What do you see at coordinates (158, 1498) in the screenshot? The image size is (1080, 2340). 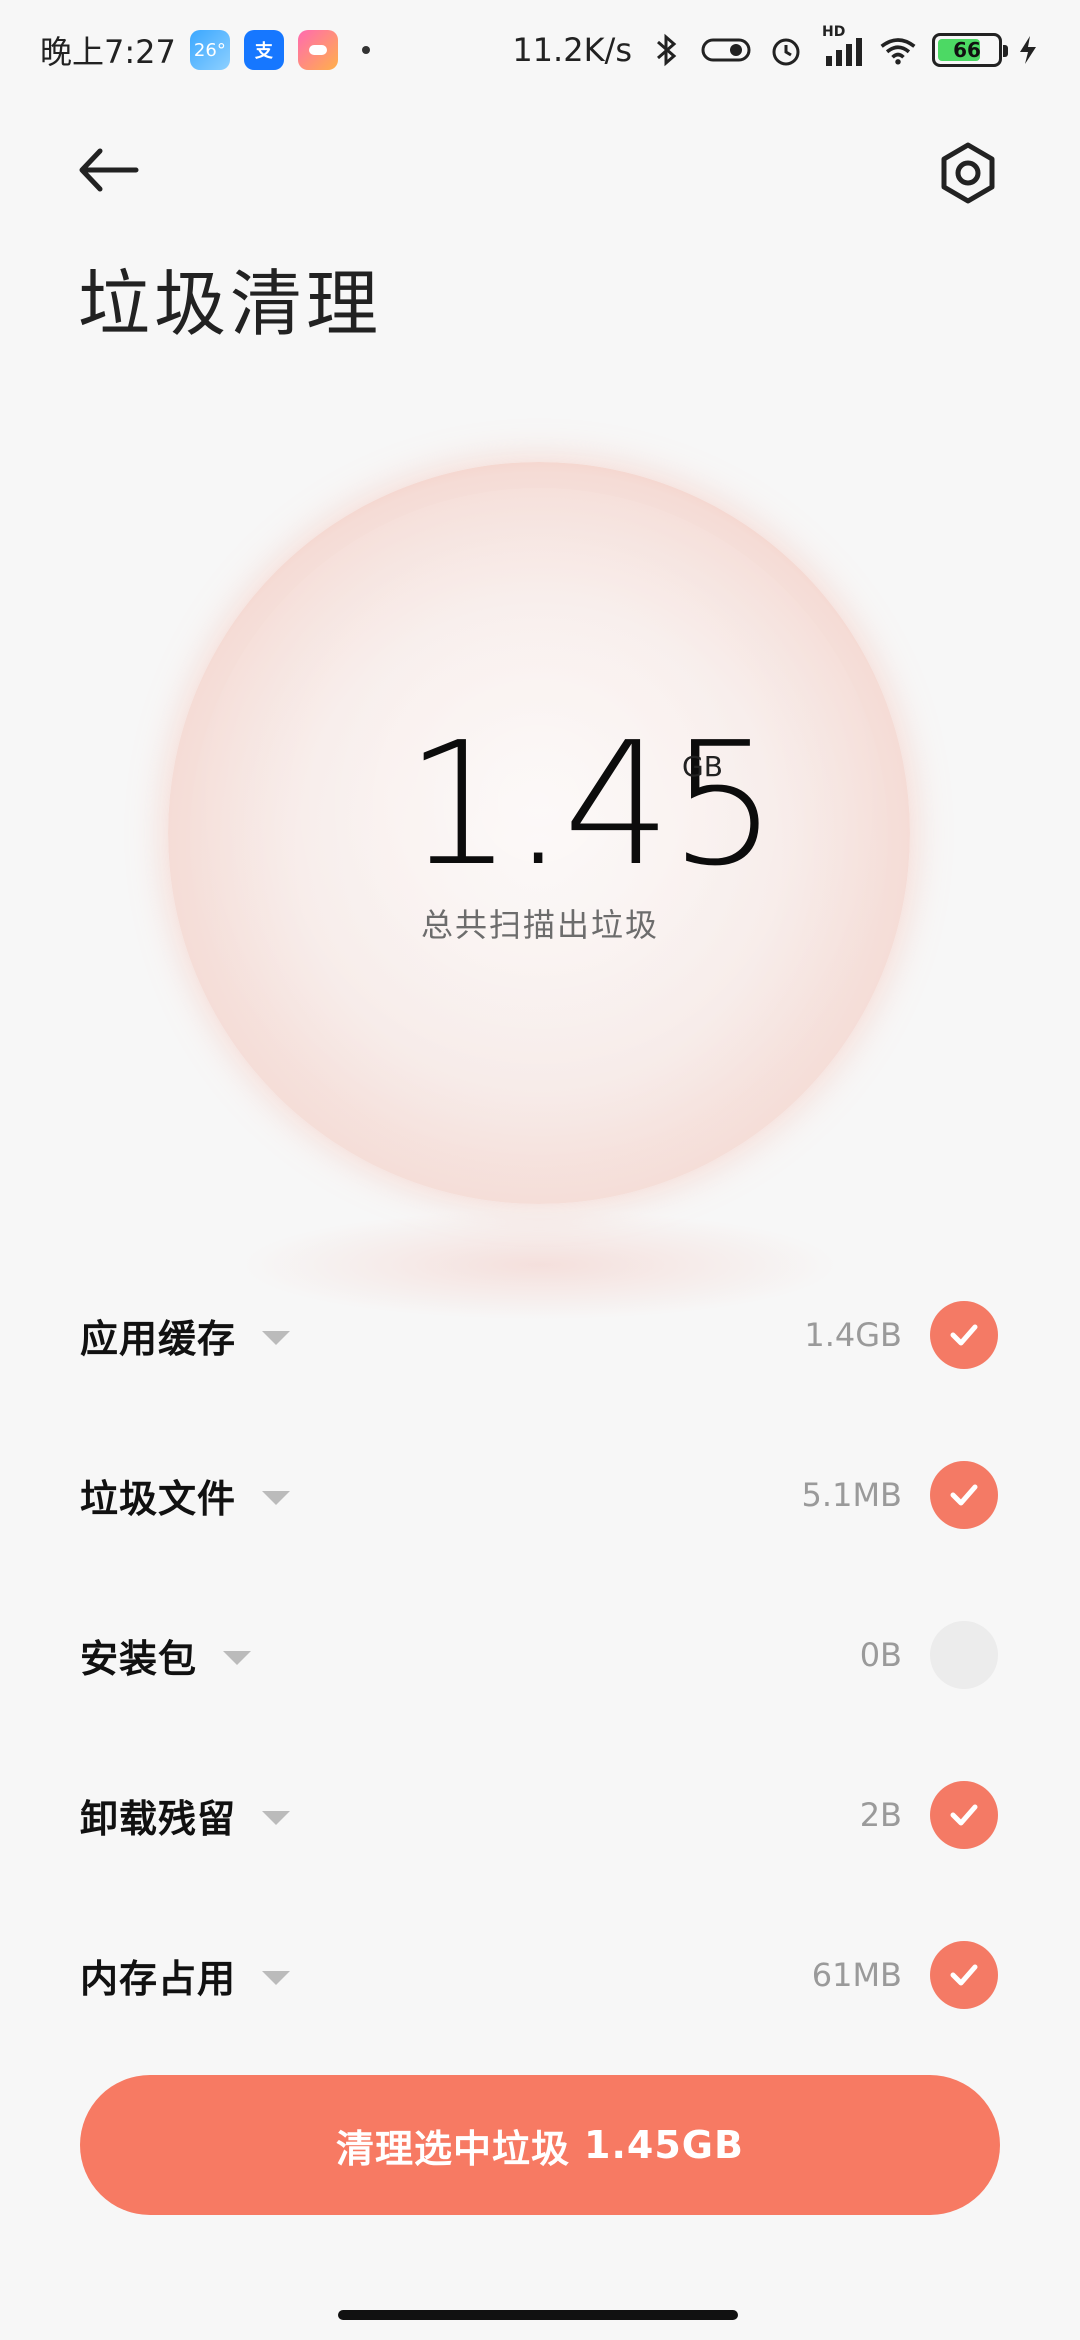 I see `list-item-label: 垃圾文件` at bounding box center [158, 1498].